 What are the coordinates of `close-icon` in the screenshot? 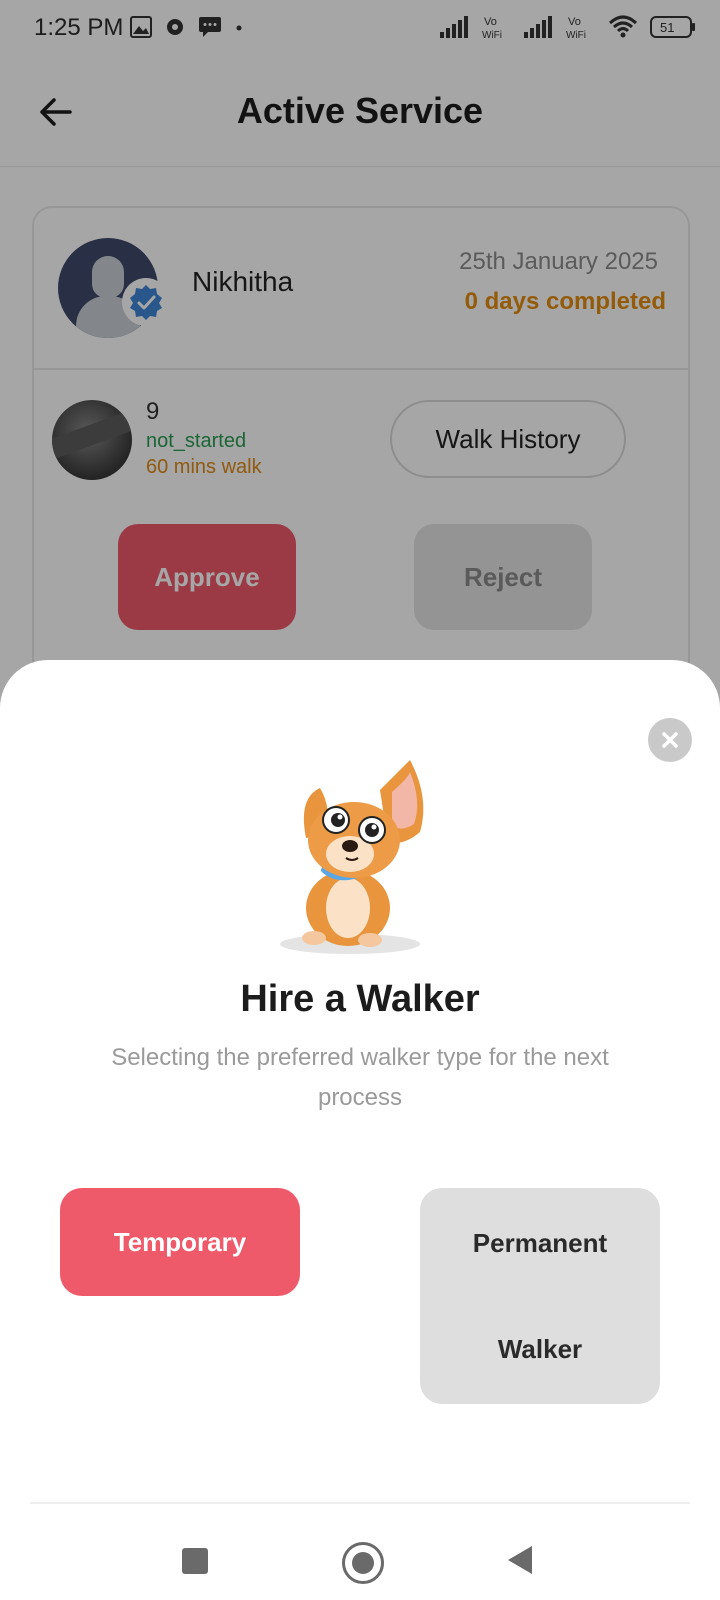 It's located at (670, 740).